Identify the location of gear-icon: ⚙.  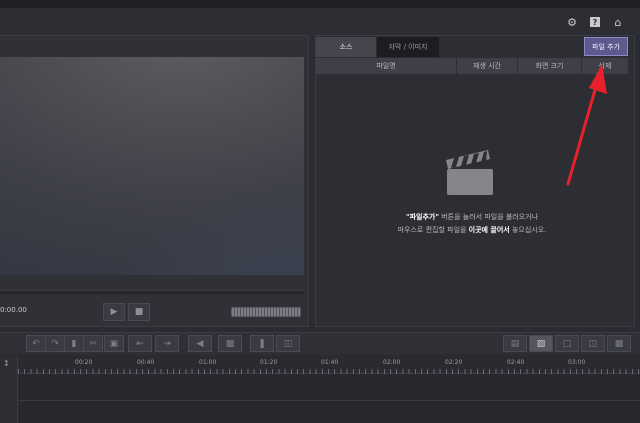
(572, 22).